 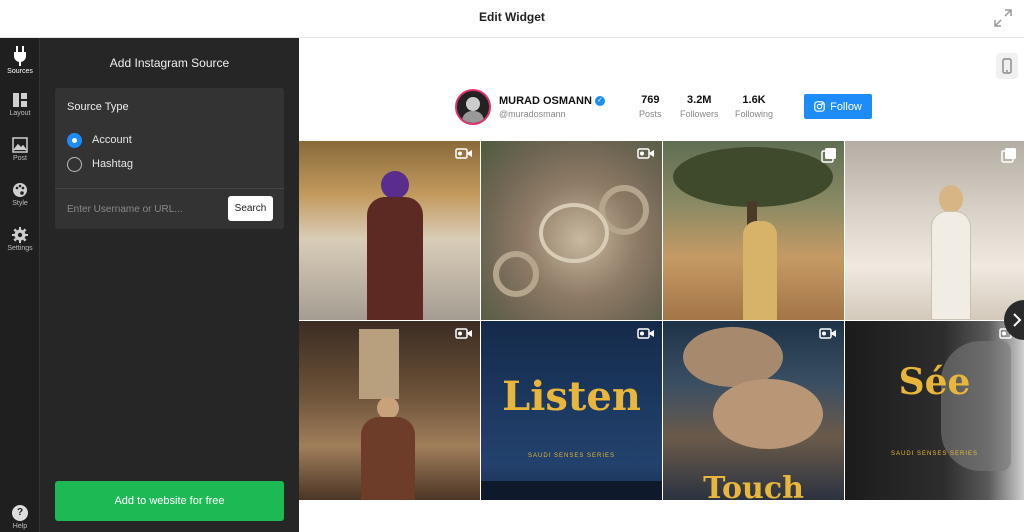 I want to click on sidebar-item-label: Post, so click(x=19, y=158).